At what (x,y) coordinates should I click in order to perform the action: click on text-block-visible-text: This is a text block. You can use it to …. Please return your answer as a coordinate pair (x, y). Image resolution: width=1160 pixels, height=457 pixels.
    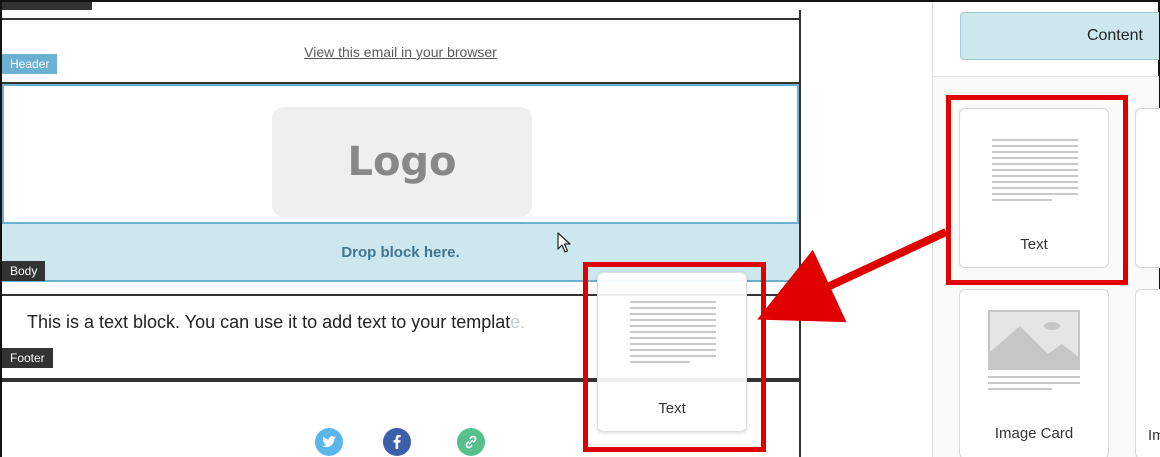
    Looking at the image, I should click on (269, 322).